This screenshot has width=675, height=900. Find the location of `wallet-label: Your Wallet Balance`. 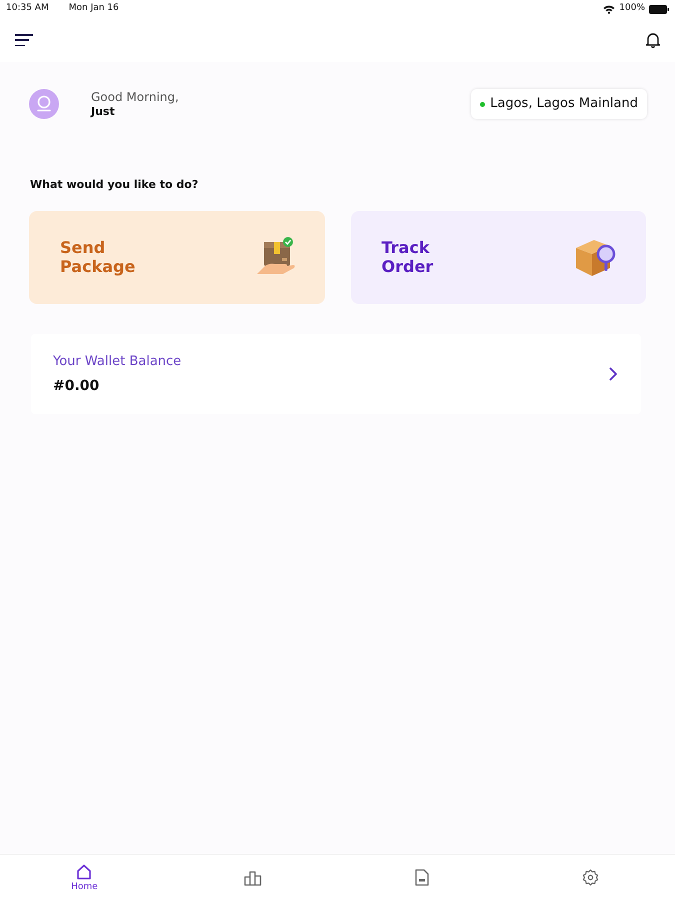

wallet-label: Your Wallet Balance is located at coordinates (117, 361).